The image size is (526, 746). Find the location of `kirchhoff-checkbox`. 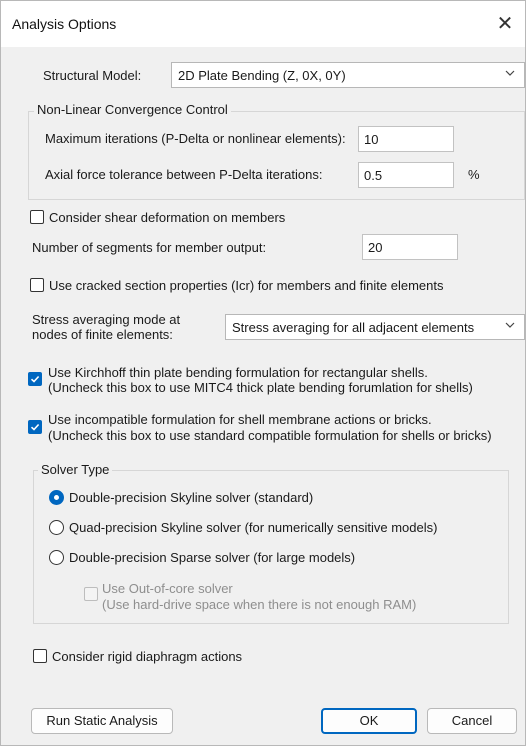

kirchhoff-checkbox is located at coordinates (35, 379).